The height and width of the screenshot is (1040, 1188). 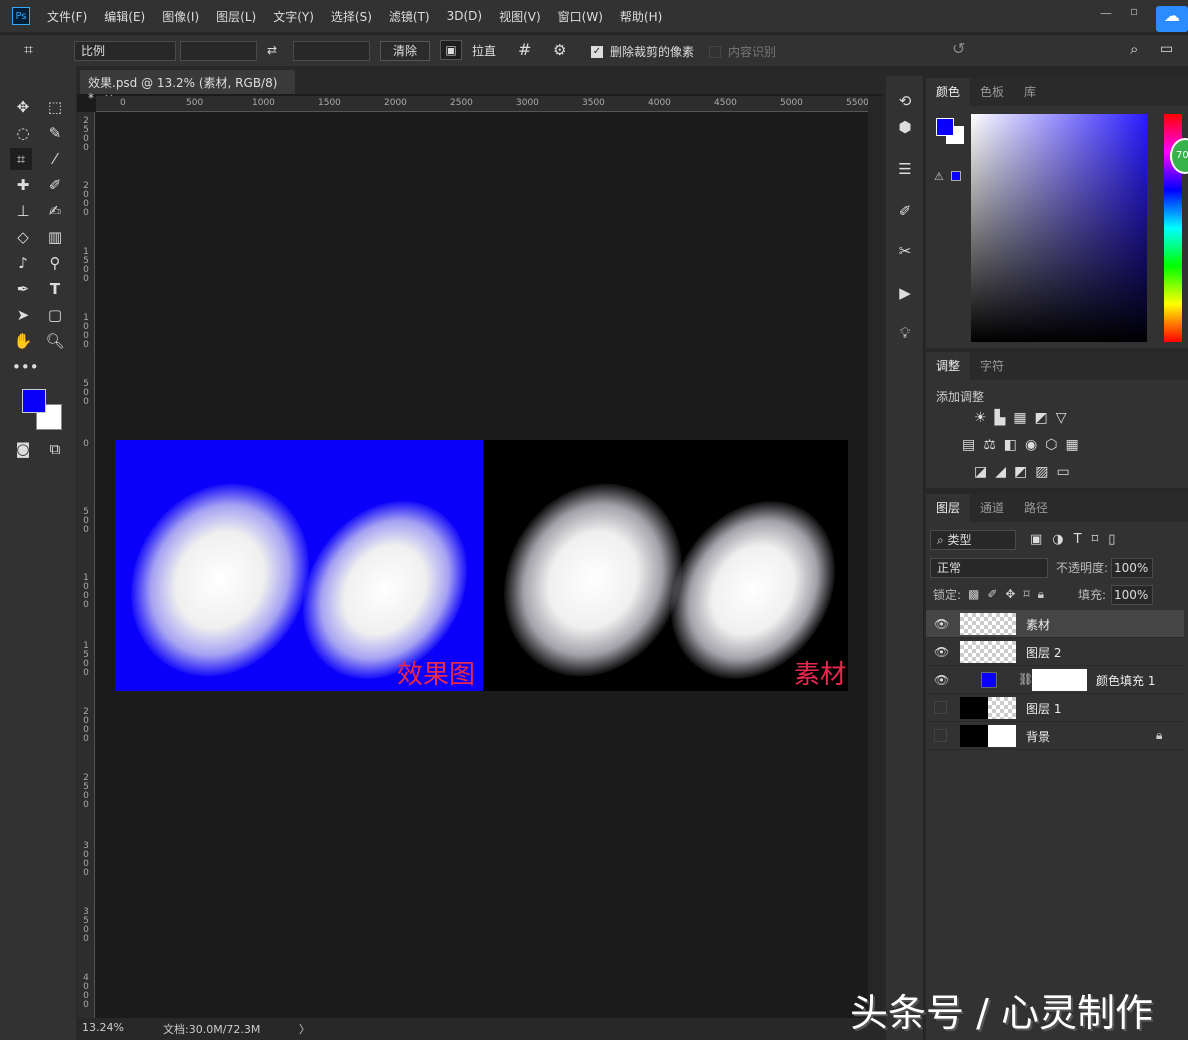 I want to click on layer-row: 背景 🔒︎, so click(x=1055, y=736).